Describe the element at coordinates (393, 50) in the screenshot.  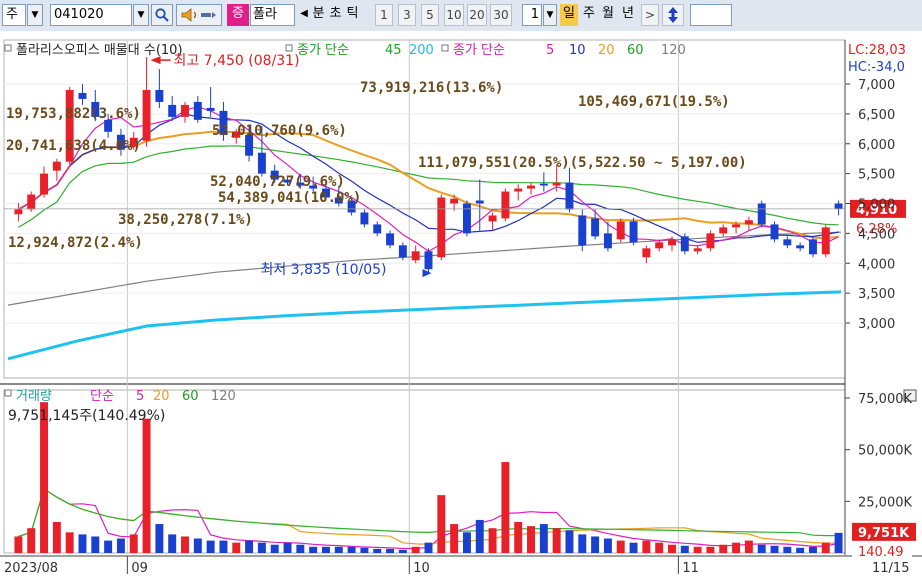
I see `legend-ma45: 45` at that location.